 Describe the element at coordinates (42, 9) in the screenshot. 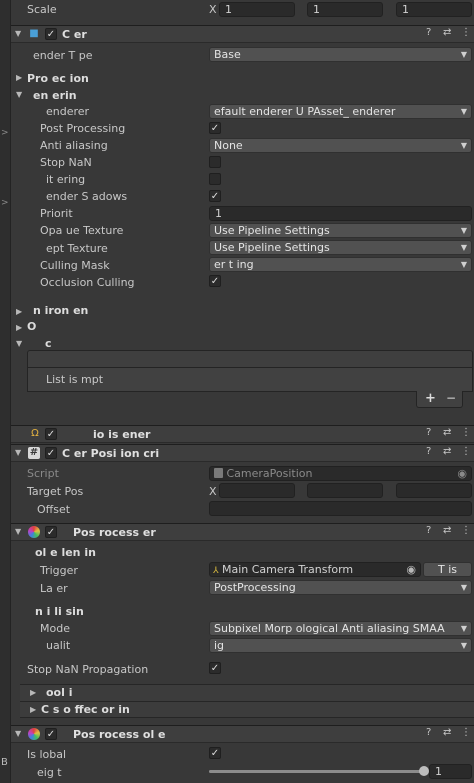

I see `scale-label: Scale` at that location.